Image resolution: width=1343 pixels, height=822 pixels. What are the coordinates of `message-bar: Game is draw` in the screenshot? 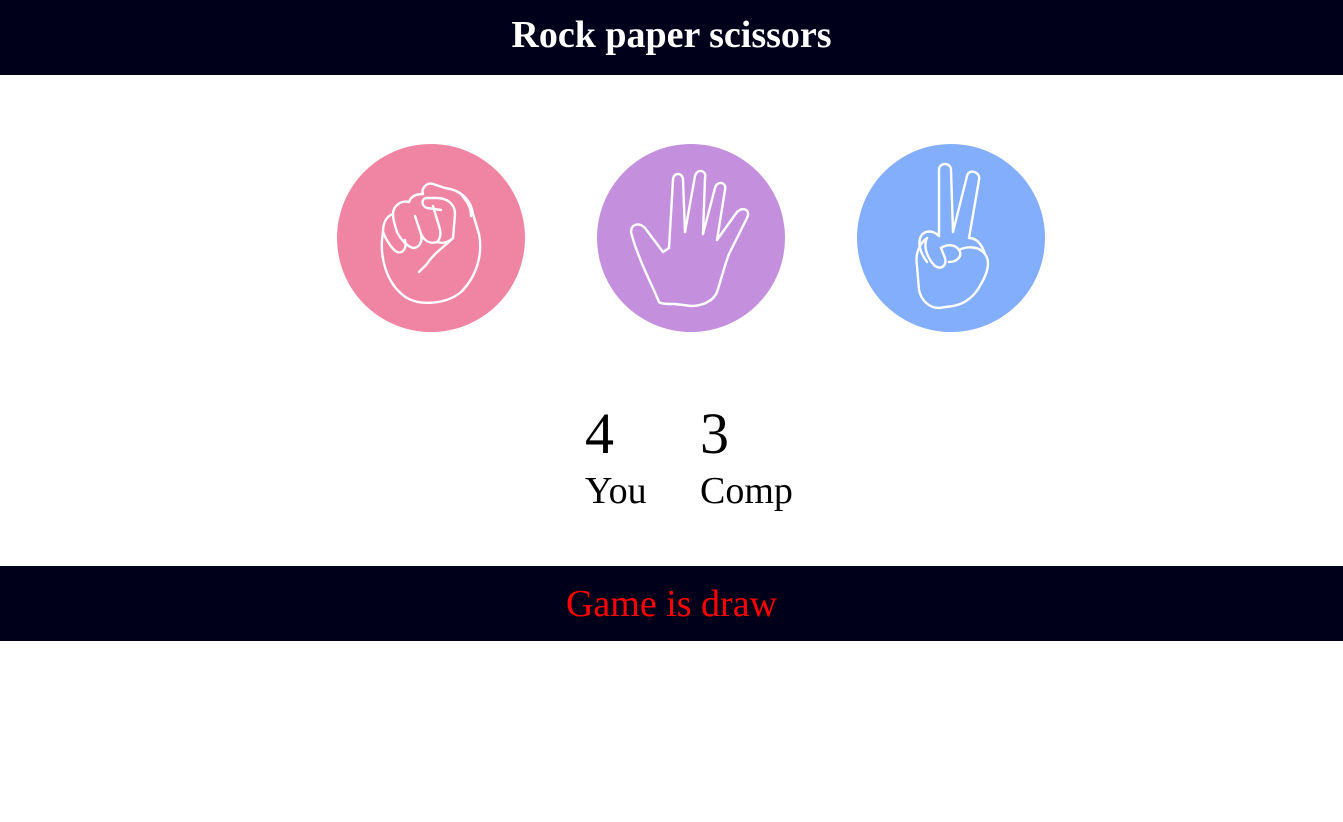 It's located at (671, 603).